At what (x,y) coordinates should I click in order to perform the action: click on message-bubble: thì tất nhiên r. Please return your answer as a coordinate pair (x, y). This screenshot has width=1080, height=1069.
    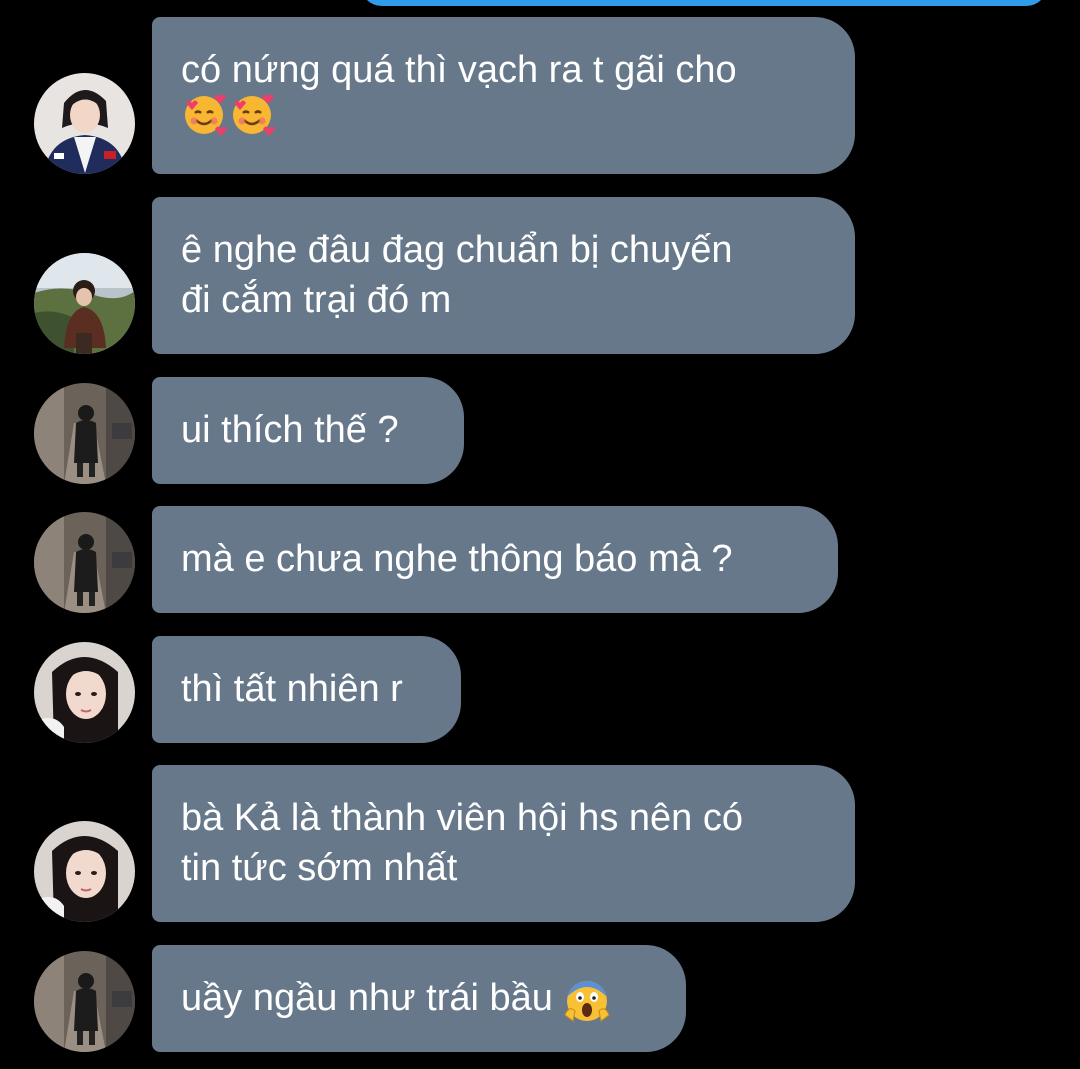
    Looking at the image, I should click on (306, 689).